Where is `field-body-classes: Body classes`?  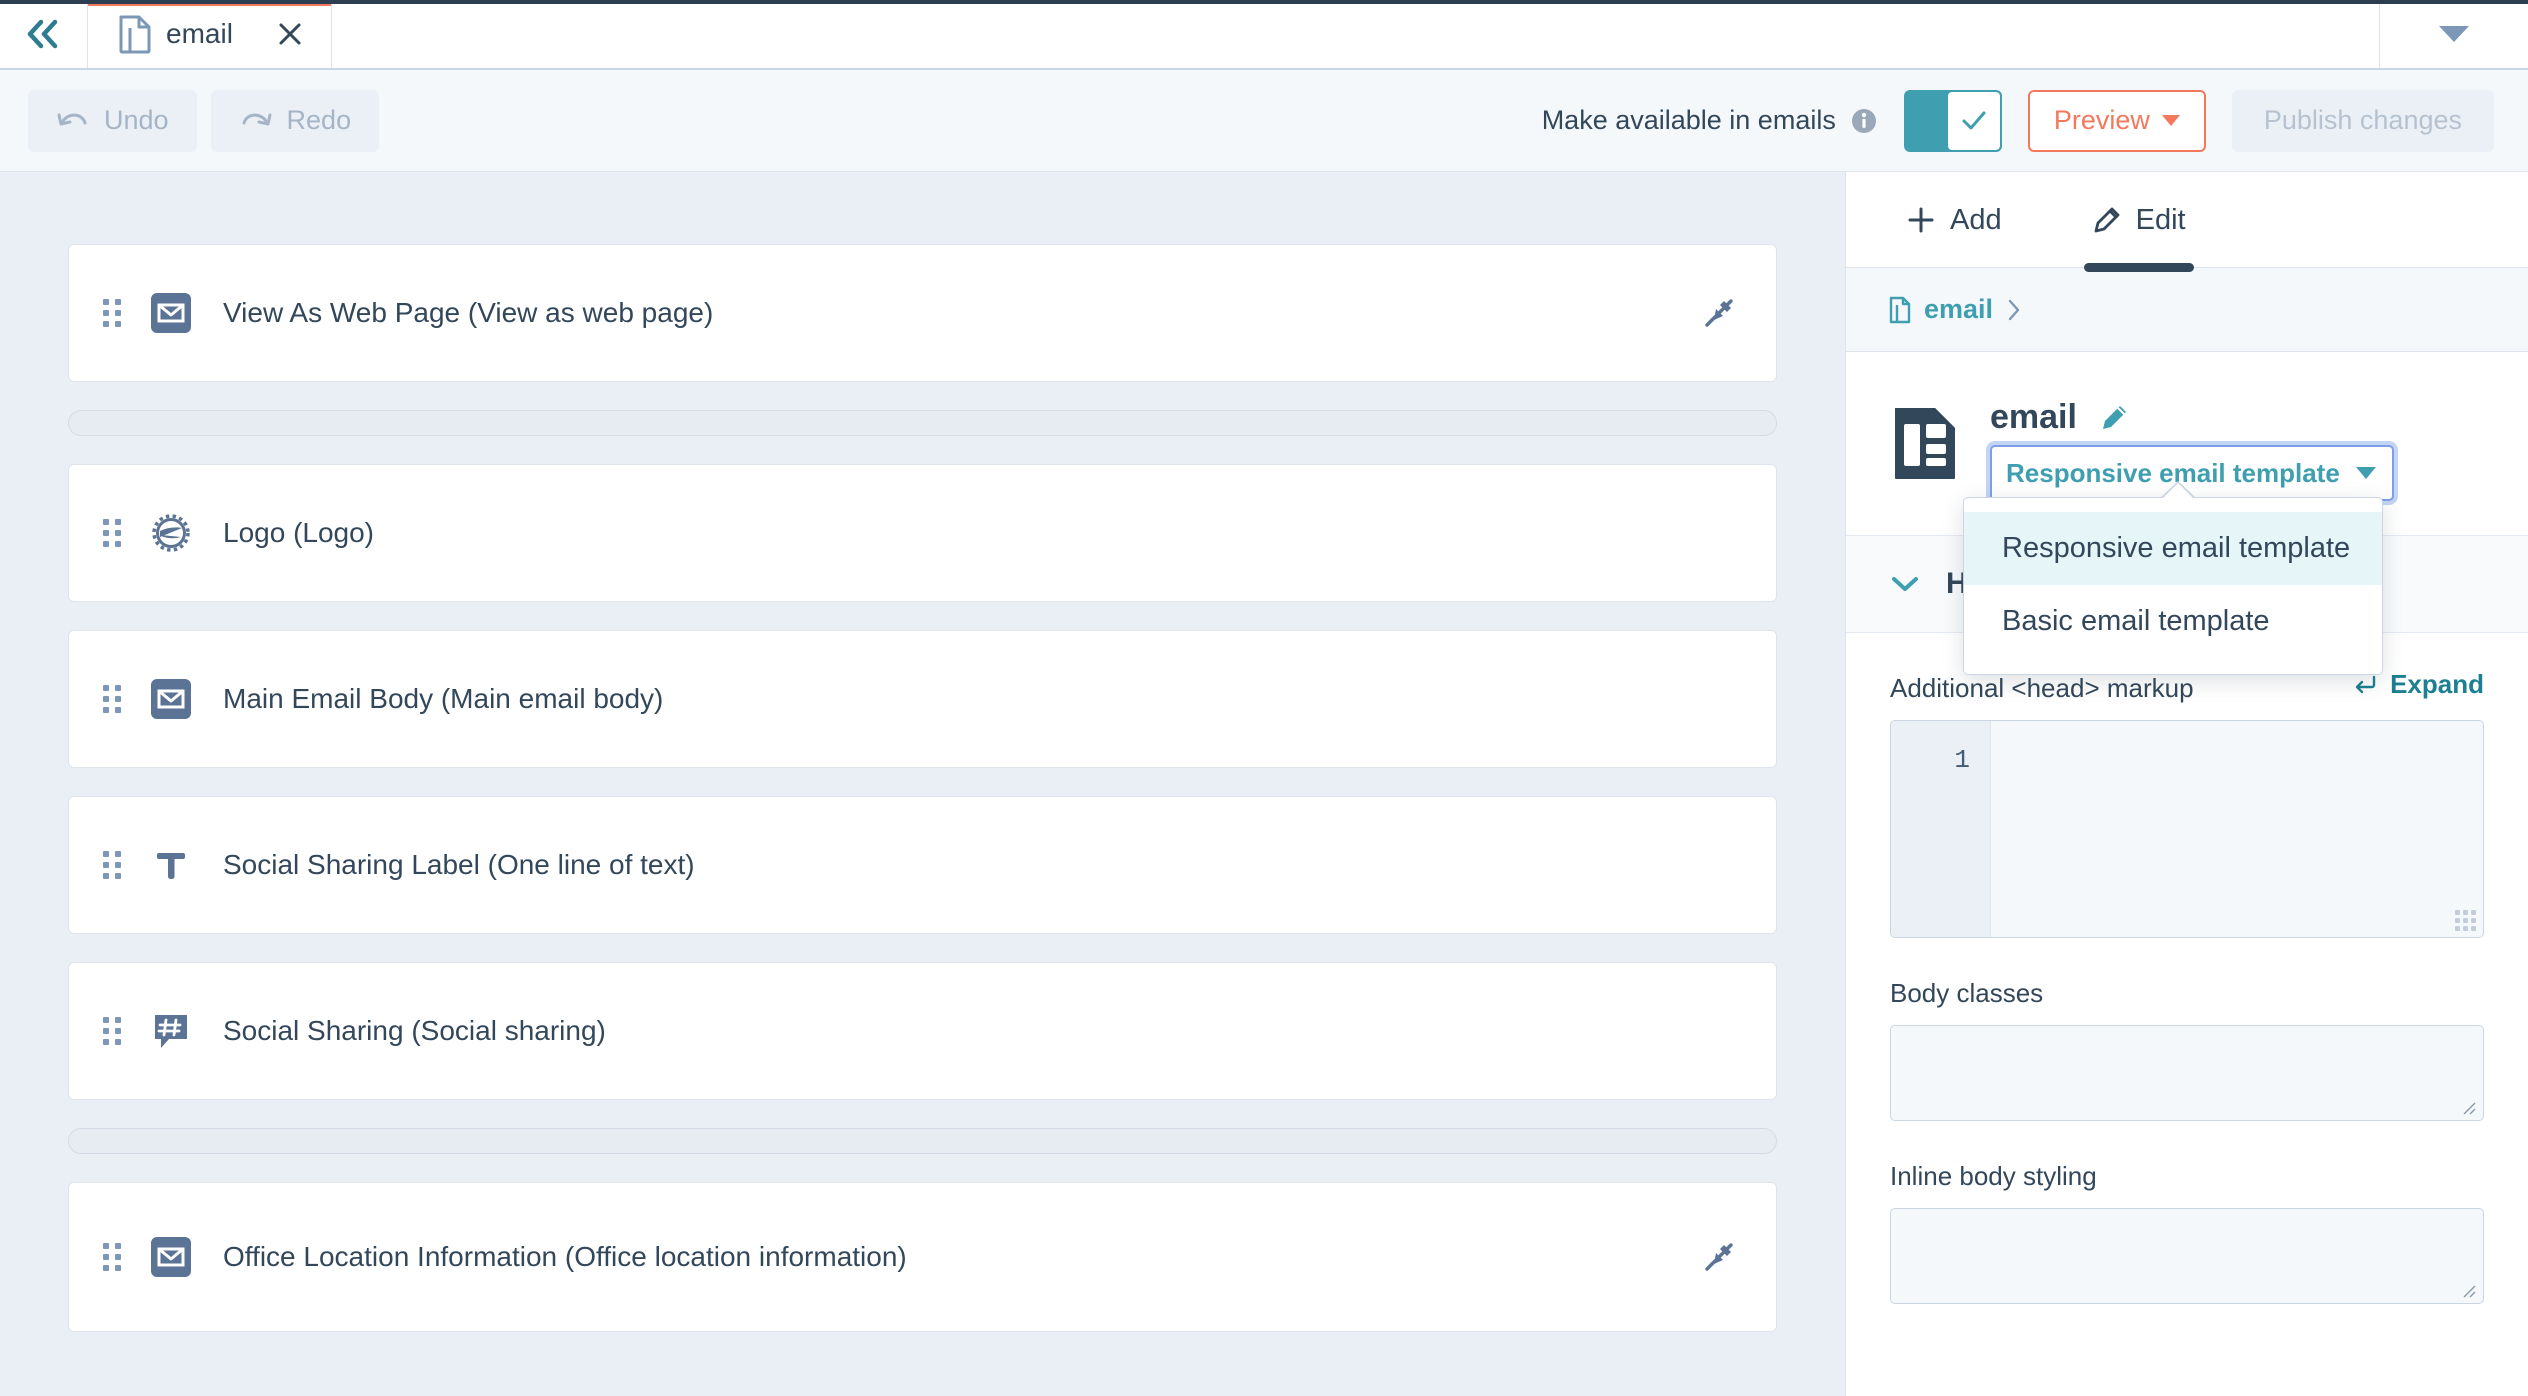
field-body-classes: Body classes is located at coordinates (2187, 1049).